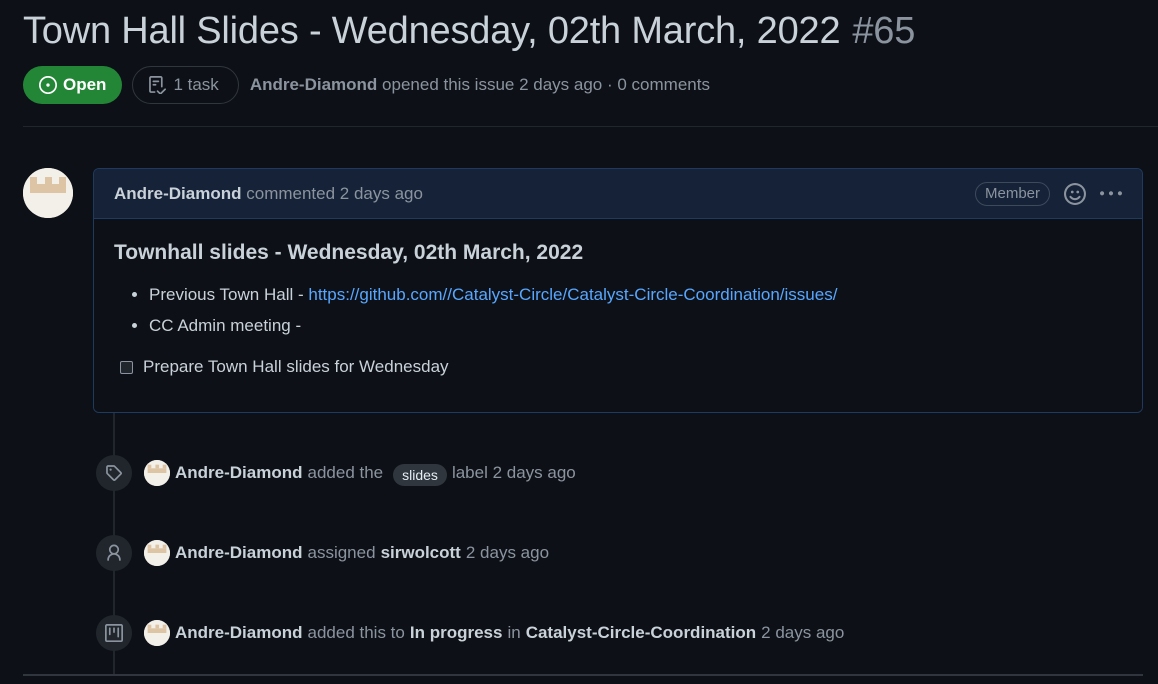  Describe the element at coordinates (513, 472) in the screenshot. I see `event-text: label 2 days ago` at that location.